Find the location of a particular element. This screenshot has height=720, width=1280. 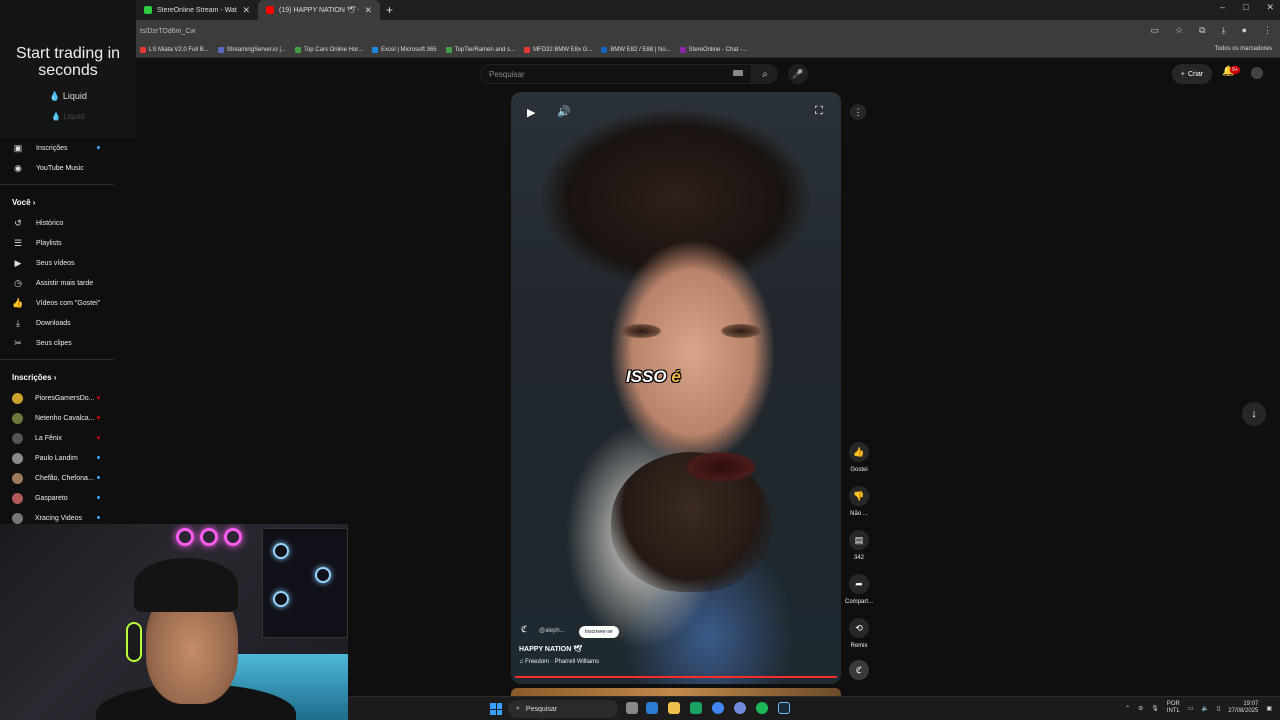

windows-start-icon is located at coordinates (496, 709).